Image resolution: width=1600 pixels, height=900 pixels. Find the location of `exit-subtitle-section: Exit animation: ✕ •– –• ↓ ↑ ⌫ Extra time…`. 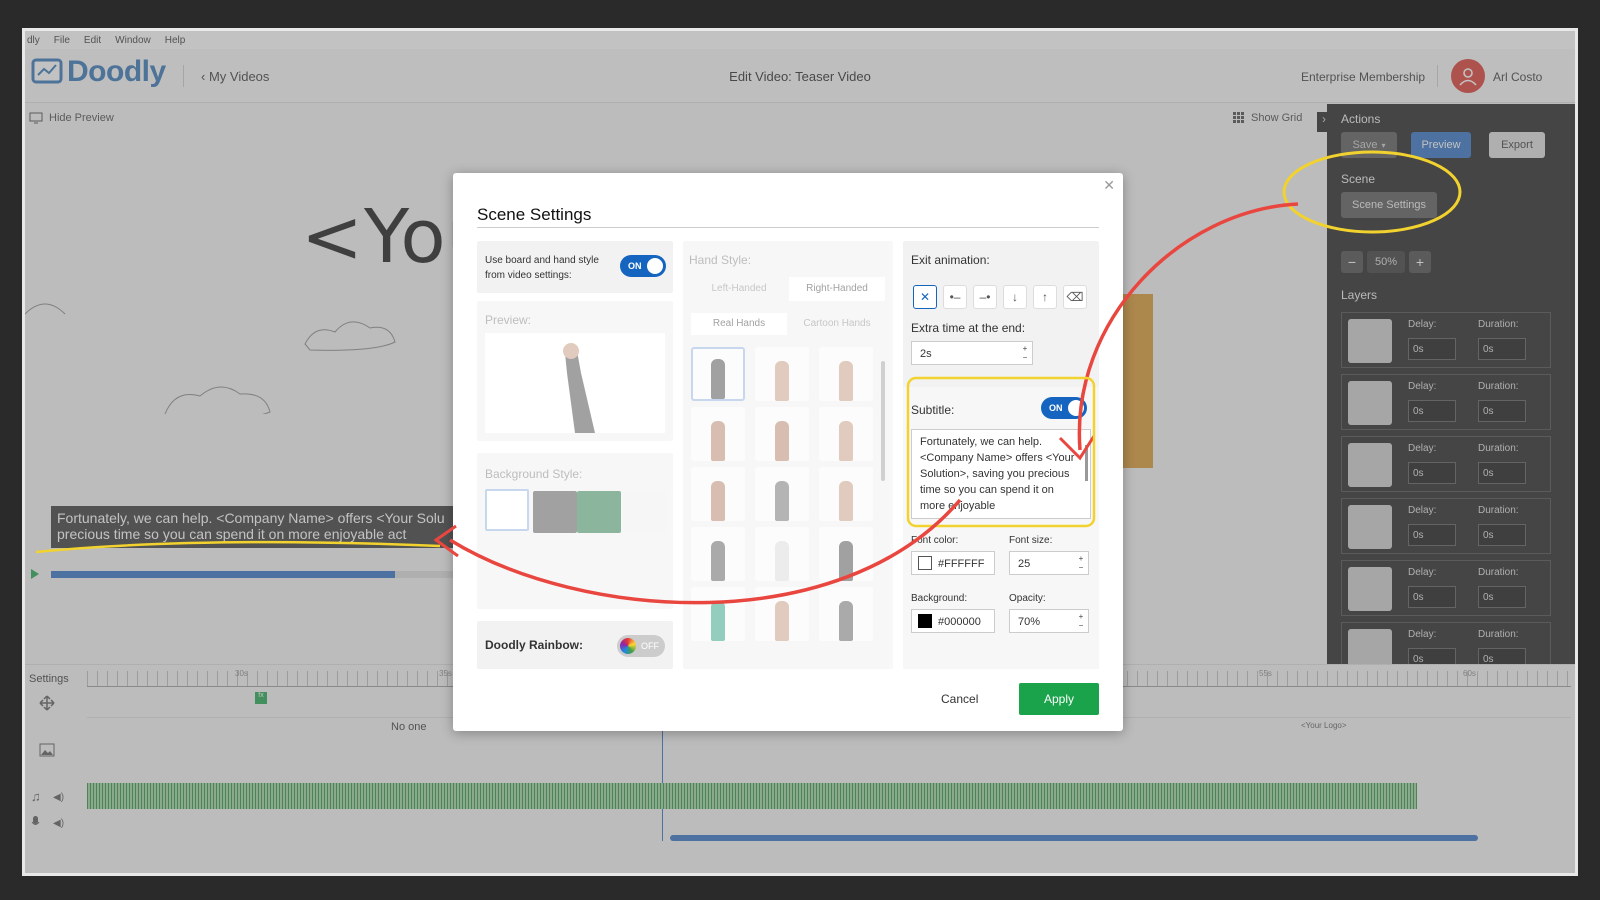

exit-subtitle-section: Exit animation: ✕ •– –• ↓ ↑ ⌫ Extra time… is located at coordinates (1001, 455).